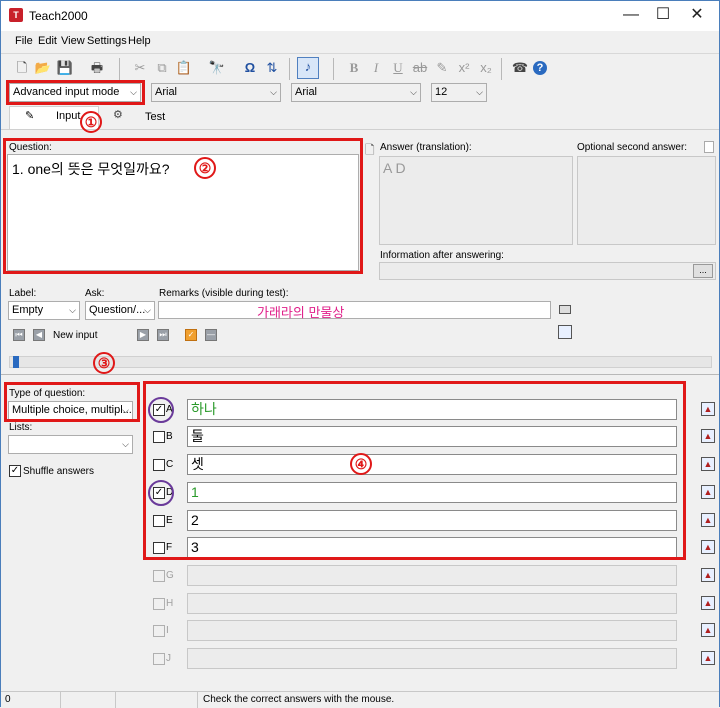  What do you see at coordinates (75, 335) in the screenshot?
I see `new-input-label: New input` at bounding box center [75, 335].